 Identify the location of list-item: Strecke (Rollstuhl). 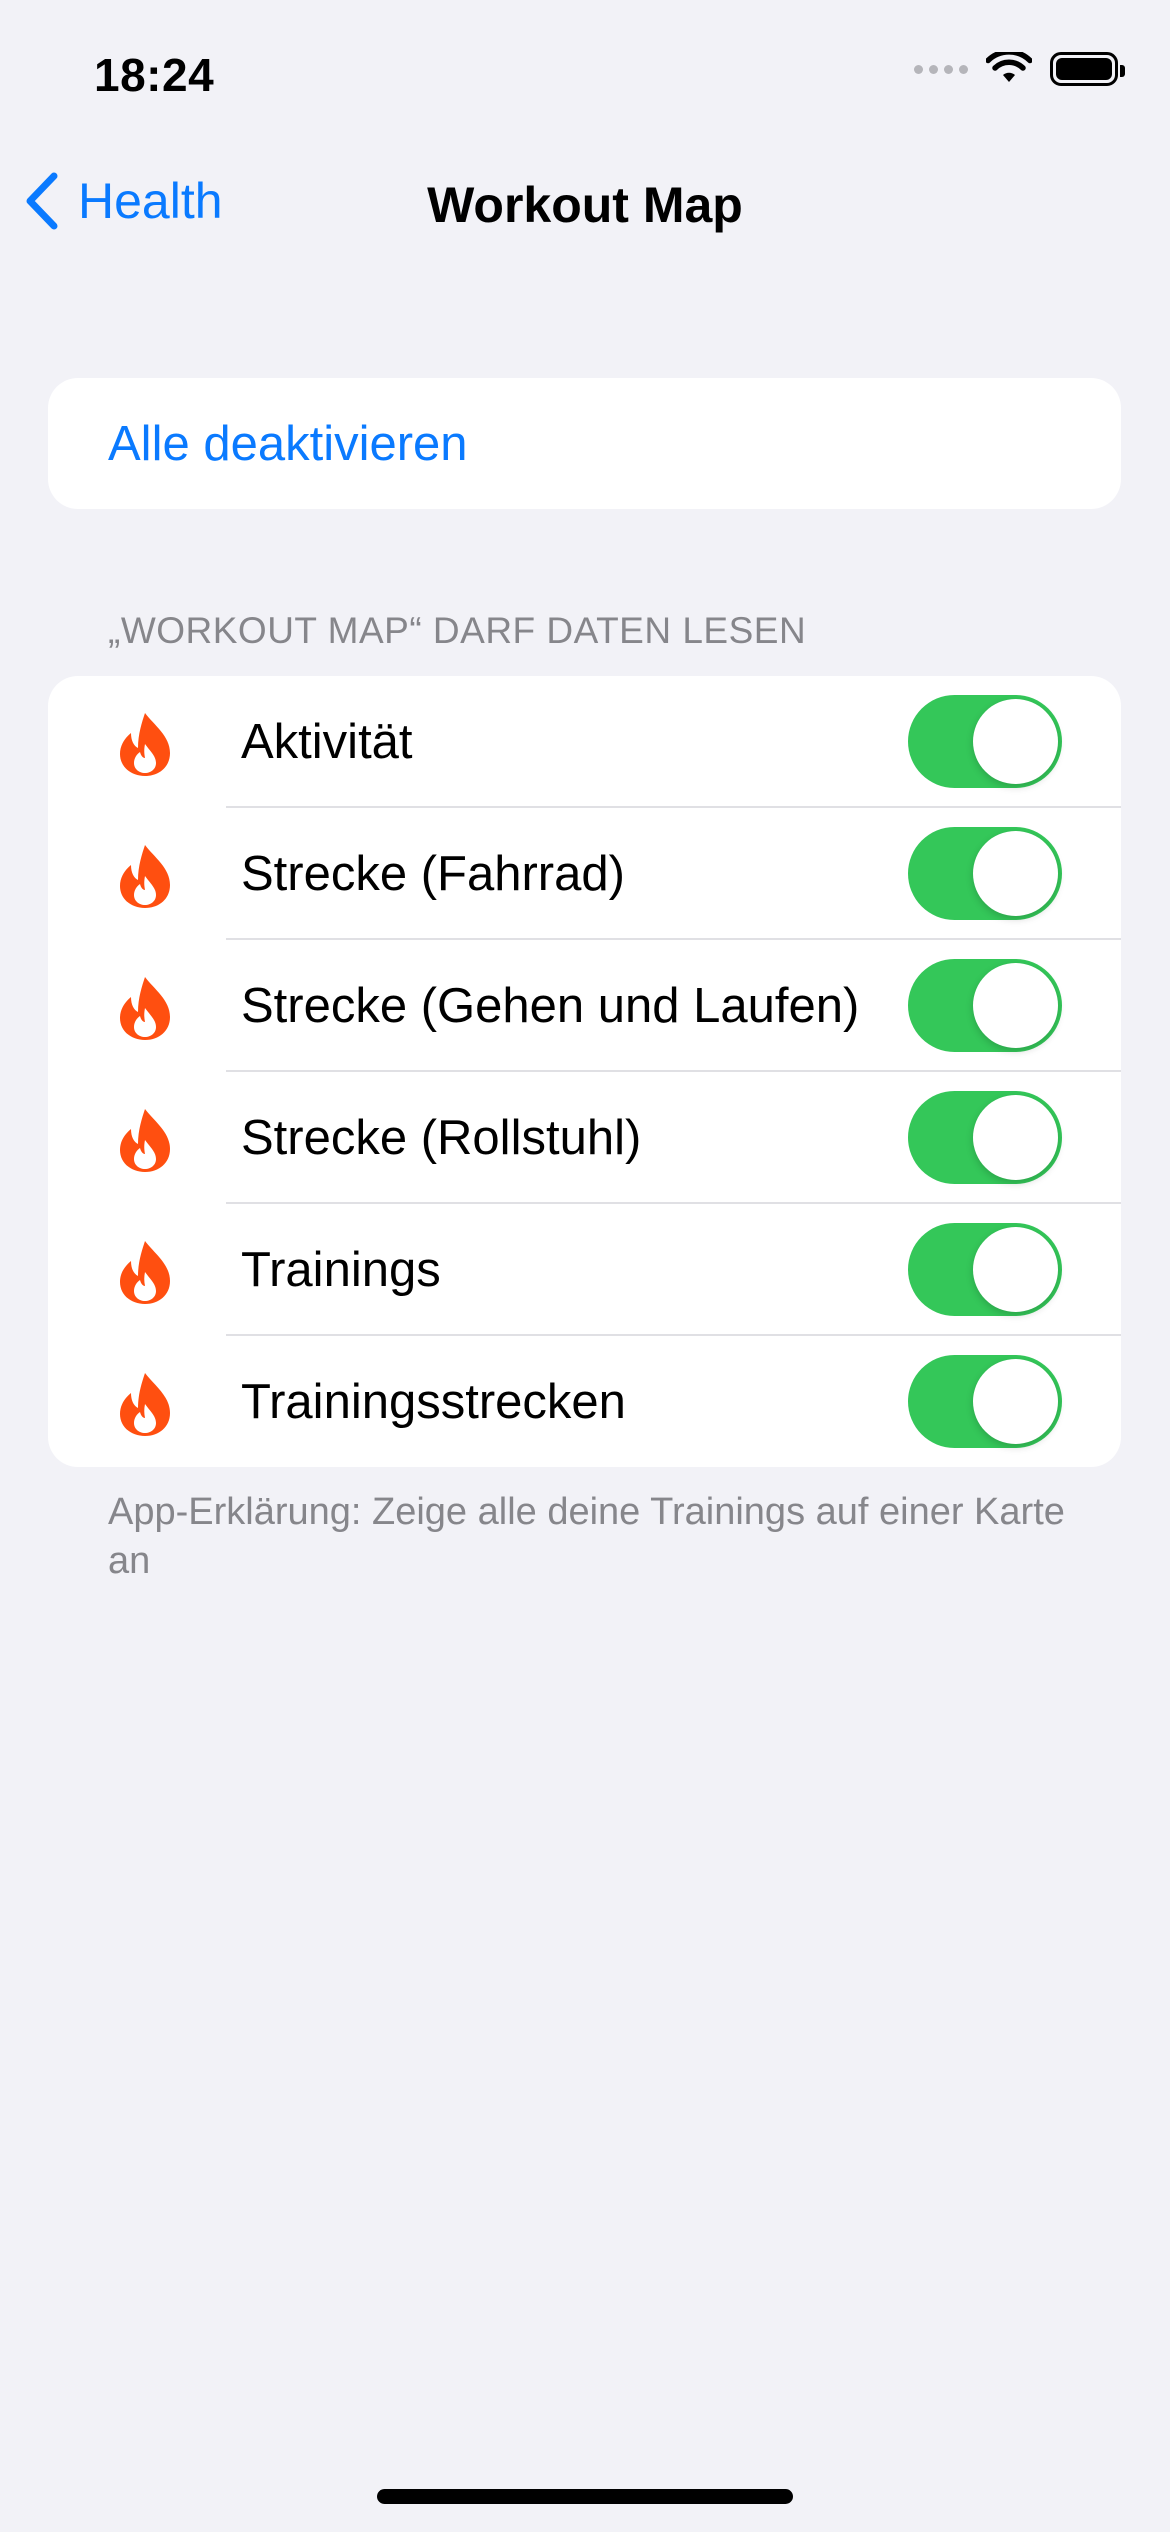
(584, 1138).